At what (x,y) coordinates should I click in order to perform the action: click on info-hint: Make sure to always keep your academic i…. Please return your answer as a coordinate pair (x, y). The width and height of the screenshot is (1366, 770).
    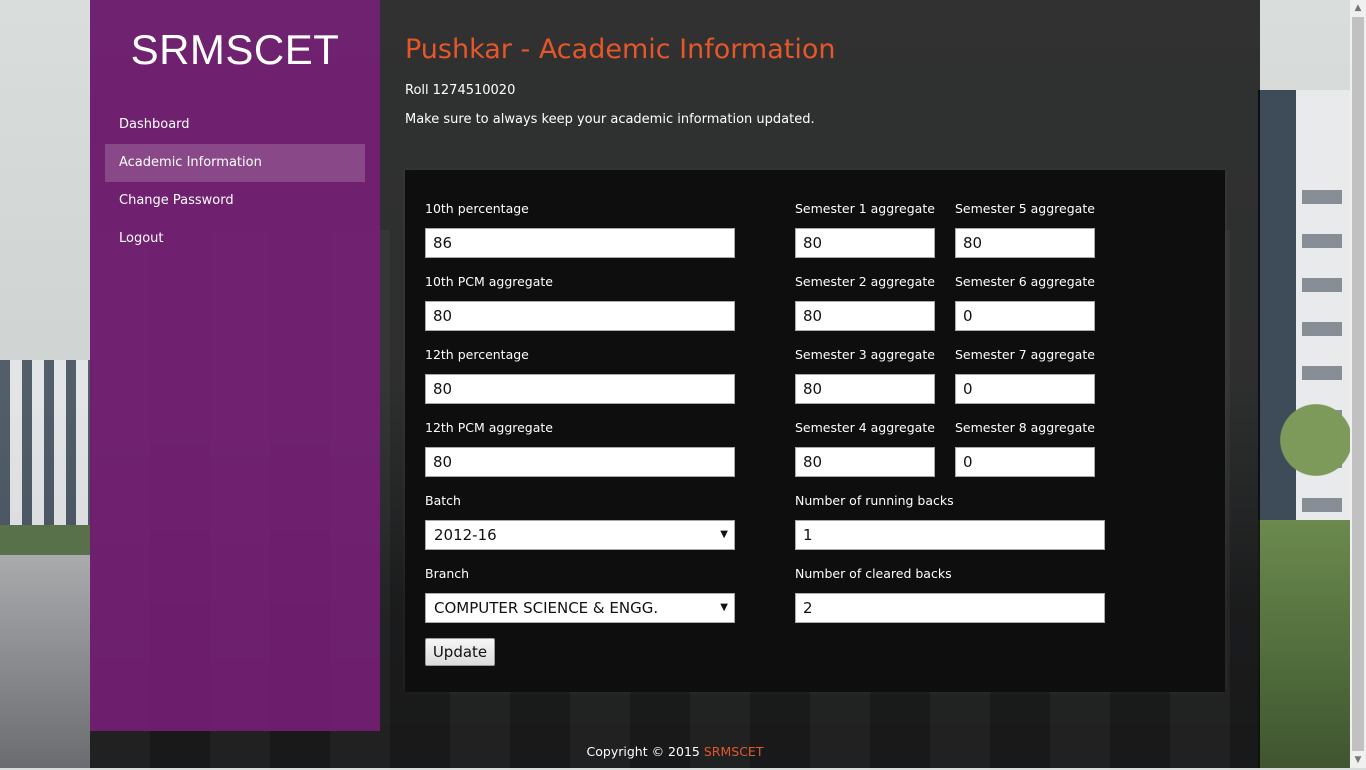
    Looking at the image, I should click on (610, 119).